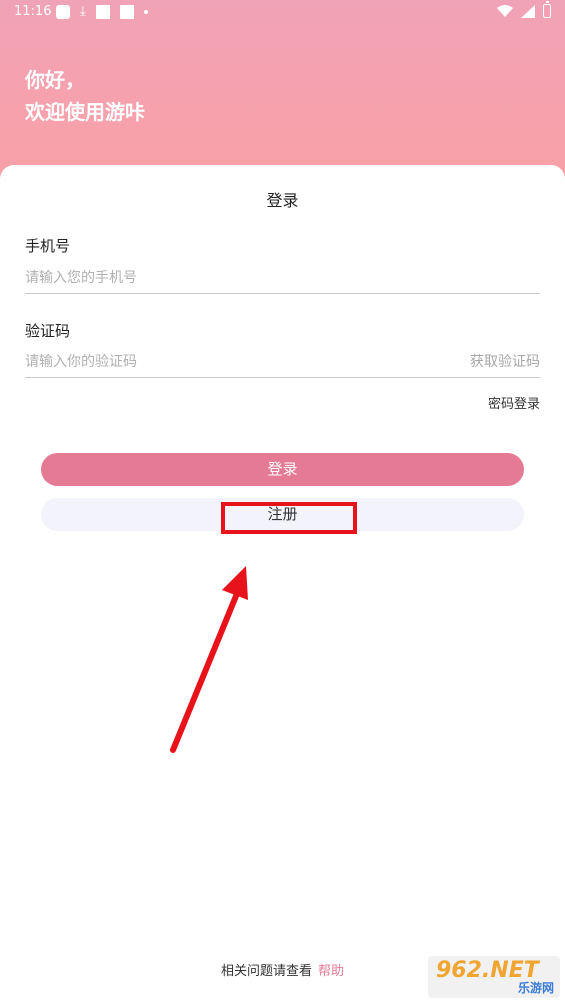 The image size is (565, 1004). What do you see at coordinates (547, 9) in the screenshot?
I see `battery-icon` at bounding box center [547, 9].